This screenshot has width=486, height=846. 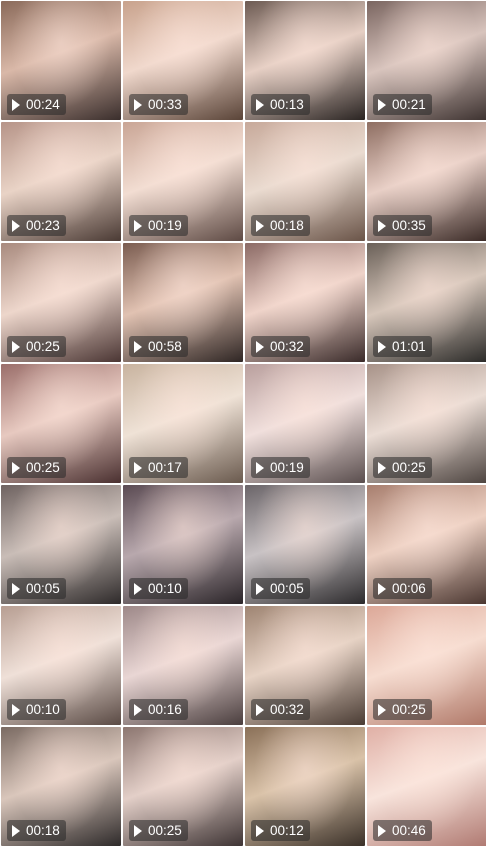 What do you see at coordinates (409, 830) in the screenshot?
I see `duration-label: 00:46` at bounding box center [409, 830].